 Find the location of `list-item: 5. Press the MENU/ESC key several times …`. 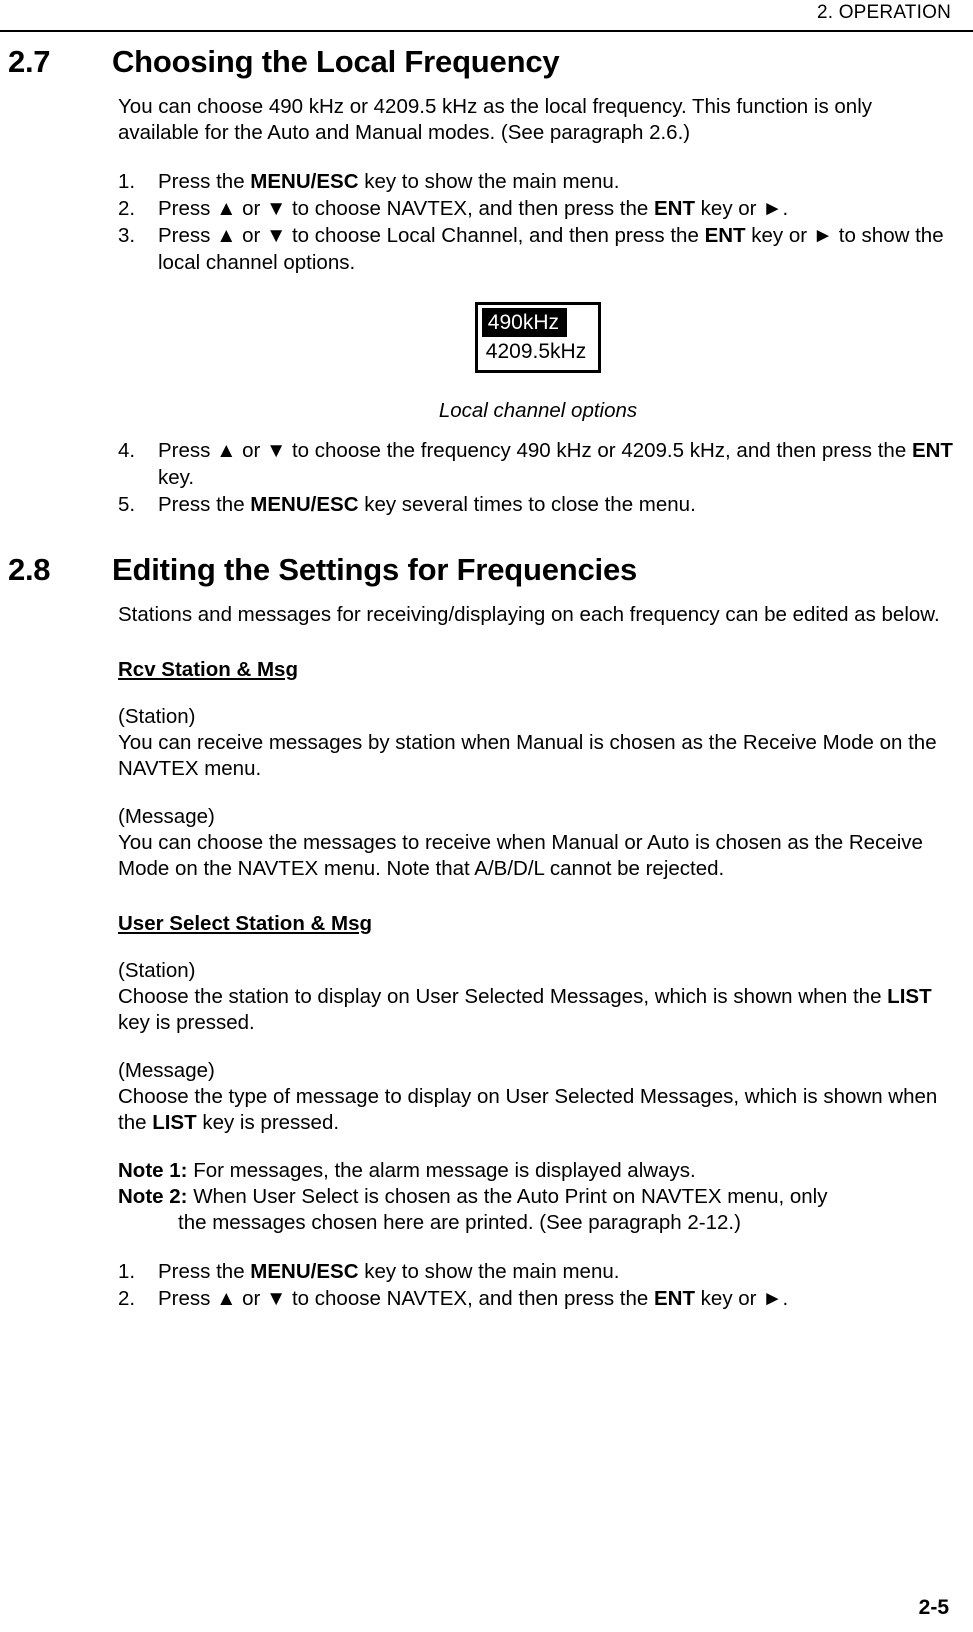

list-item: 5. Press the MENU/ESC key several times … is located at coordinates (538, 504).